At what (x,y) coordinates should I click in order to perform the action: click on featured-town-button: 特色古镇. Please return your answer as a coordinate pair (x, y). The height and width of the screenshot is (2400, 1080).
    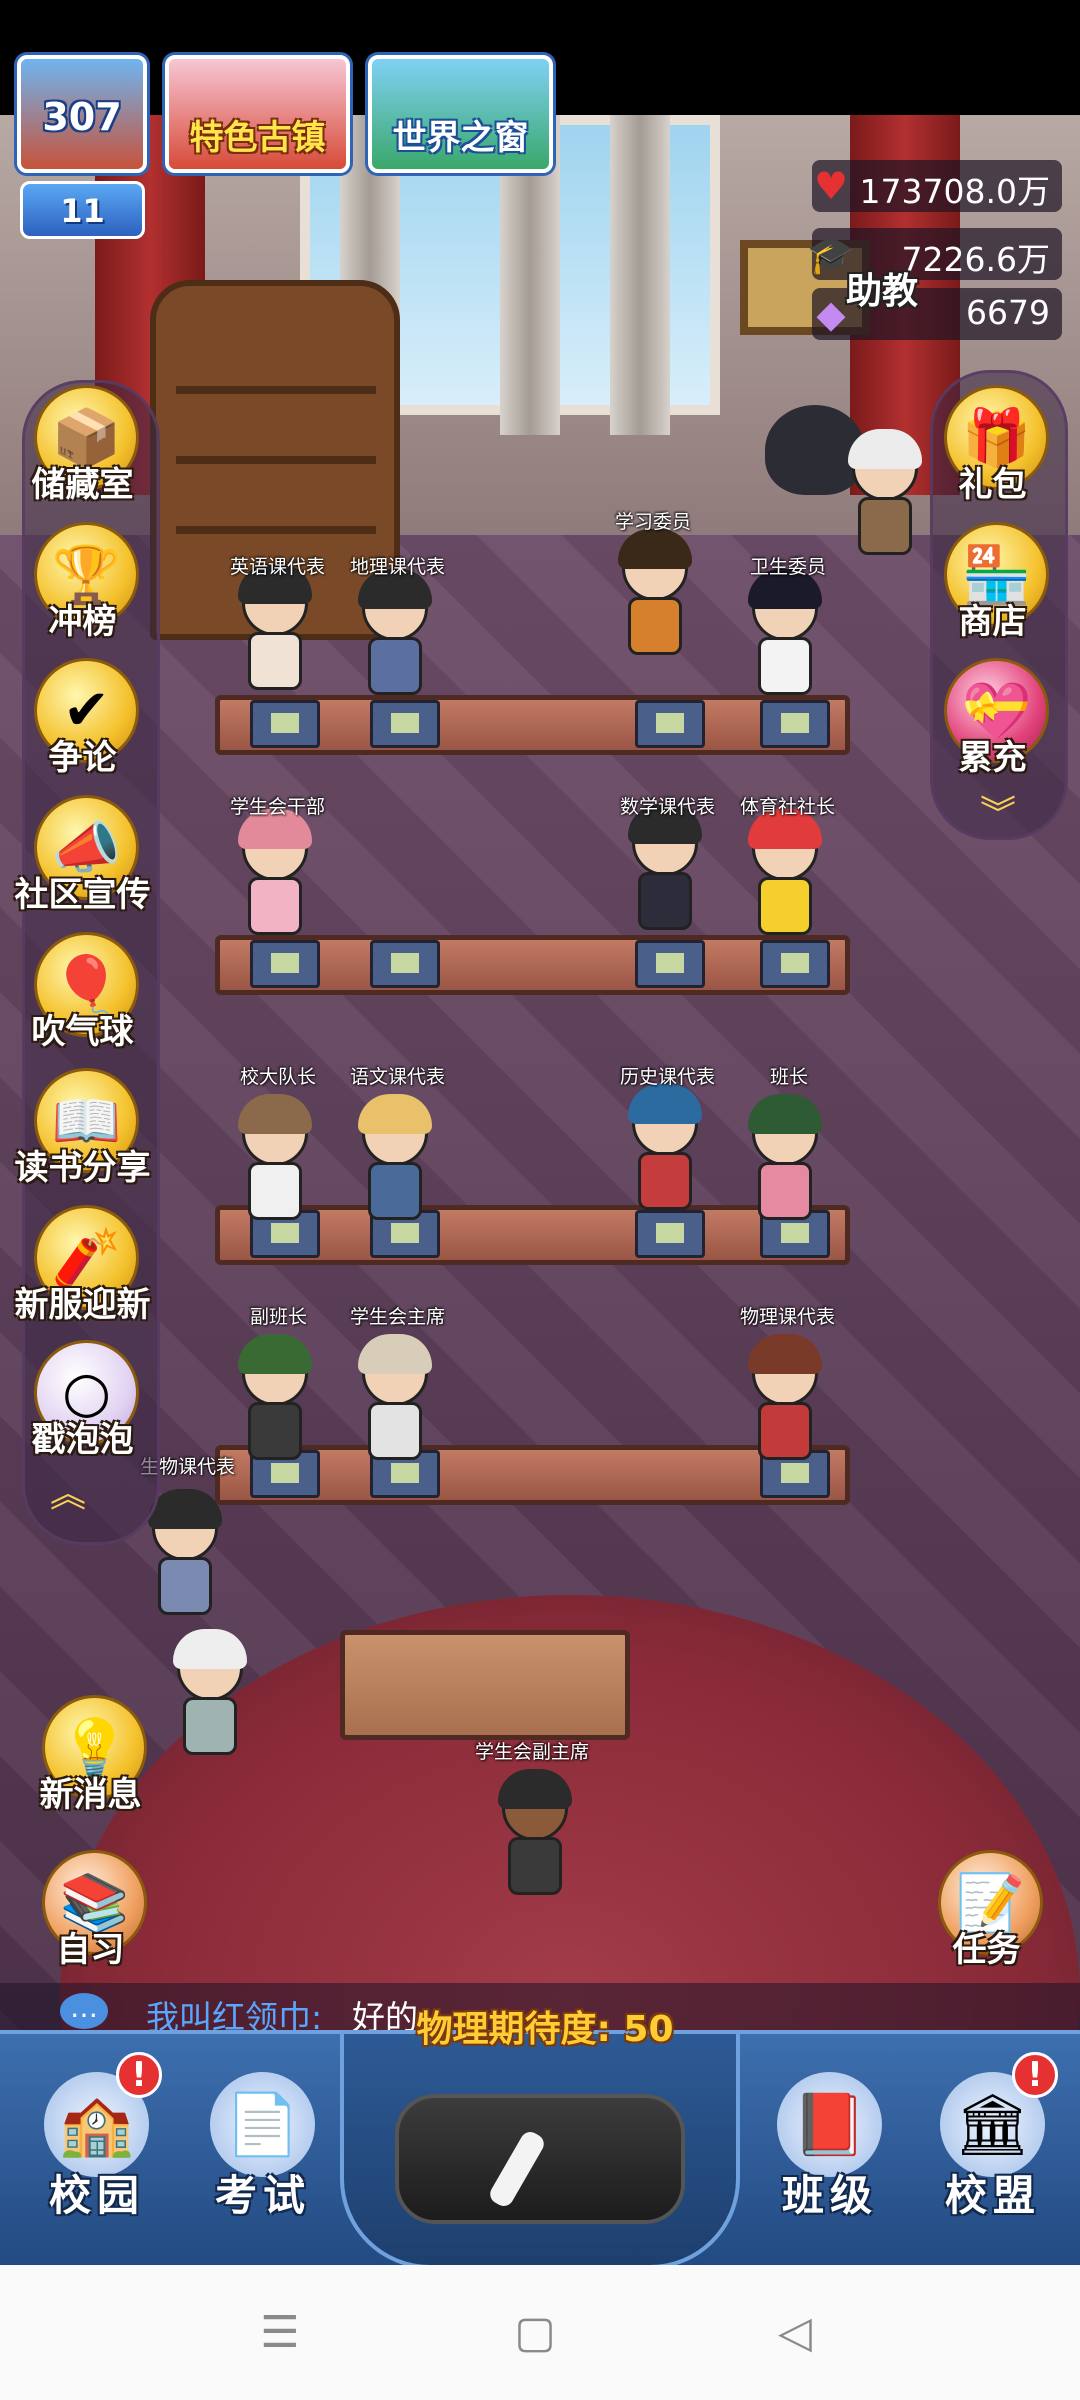
    Looking at the image, I should click on (257, 114).